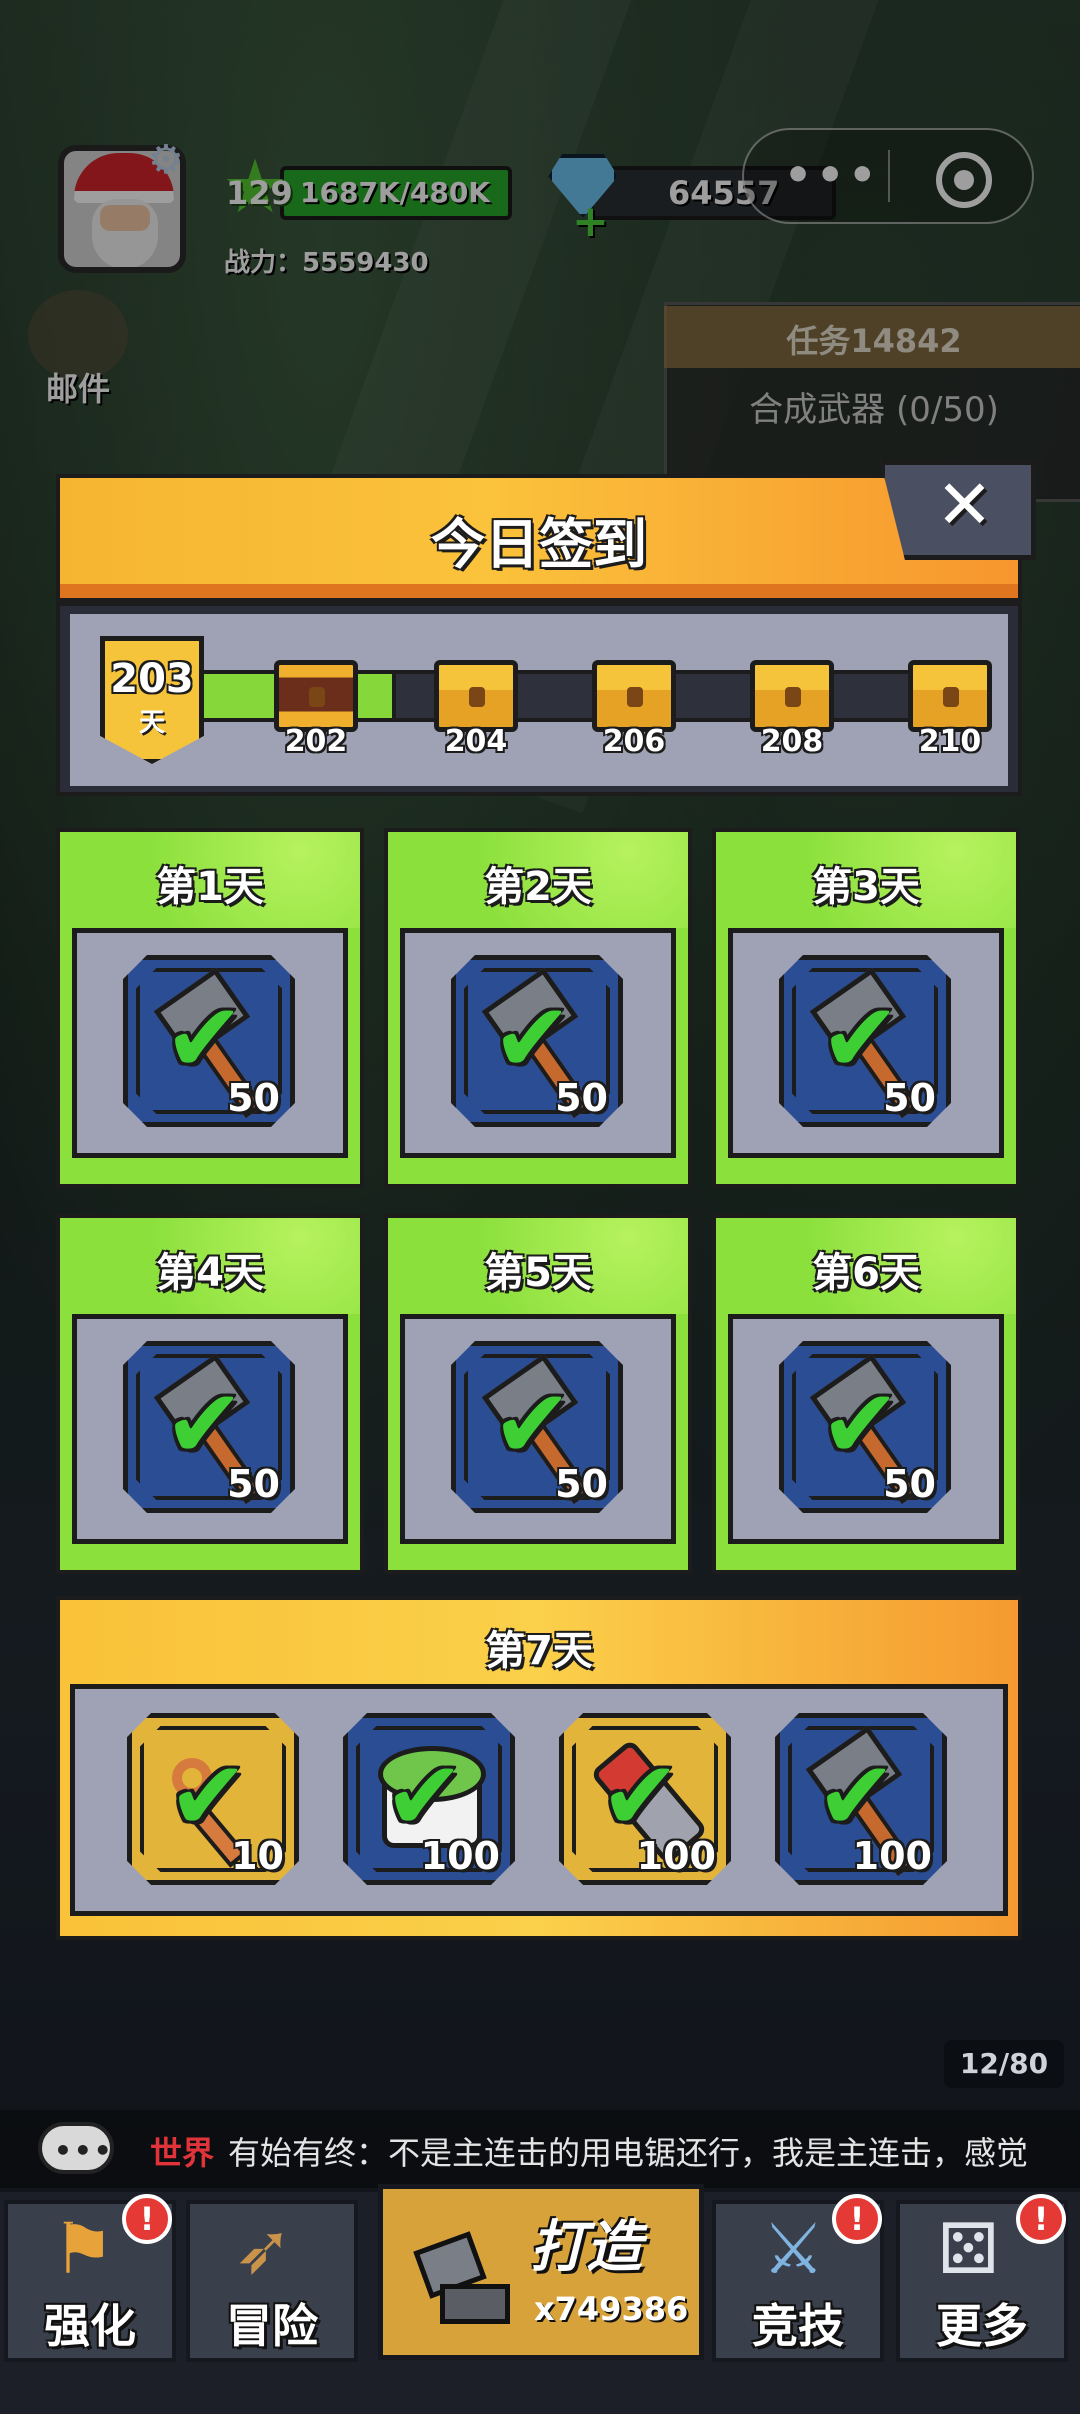 The width and height of the screenshot is (1080, 2414). What do you see at coordinates (151, 723) in the screenshot?
I see `current-day-unit: 天` at bounding box center [151, 723].